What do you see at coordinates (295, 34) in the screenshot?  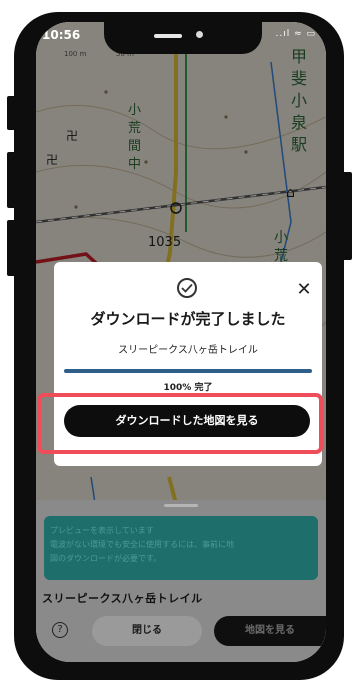 I see `status-icons: ..ıl ≈ ▭` at bounding box center [295, 34].